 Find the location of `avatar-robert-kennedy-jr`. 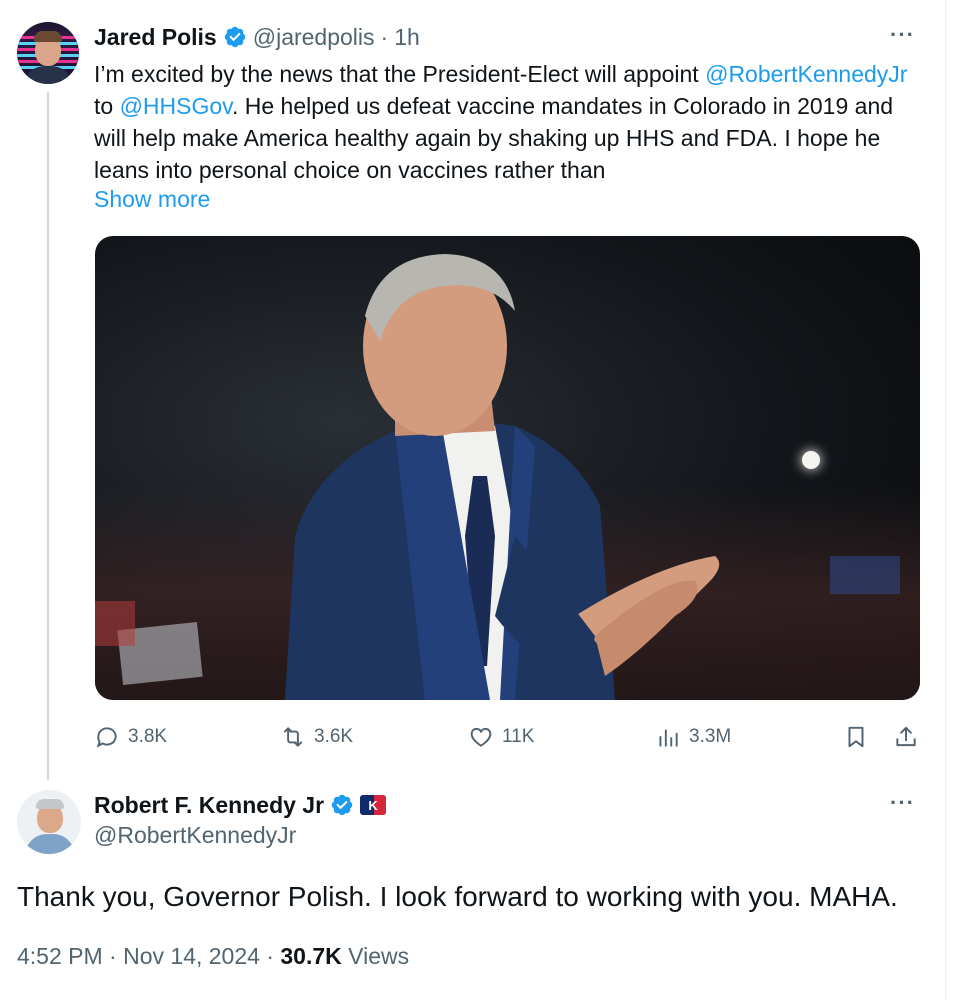

avatar-robert-kennedy-jr is located at coordinates (49, 822).